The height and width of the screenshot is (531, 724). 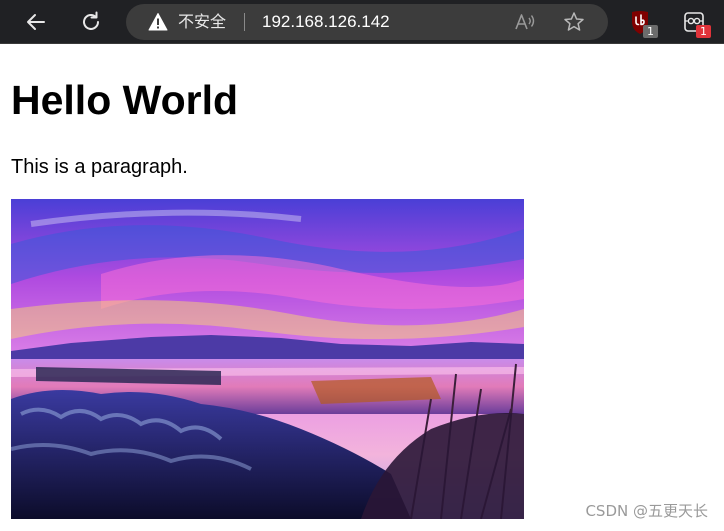 I want to click on star-icon, so click(x=574, y=22).